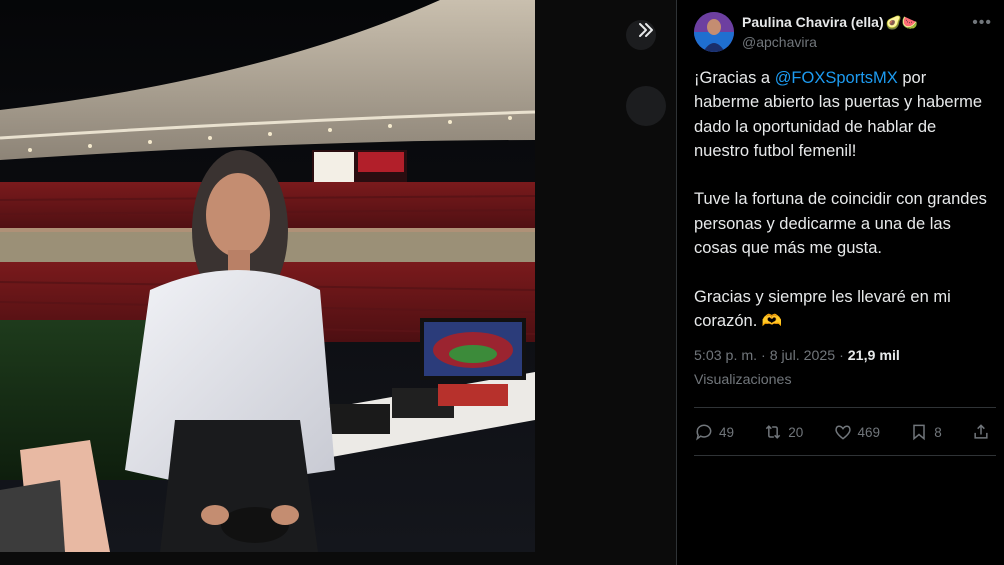  I want to click on reply-count: 49, so click(727, 432).